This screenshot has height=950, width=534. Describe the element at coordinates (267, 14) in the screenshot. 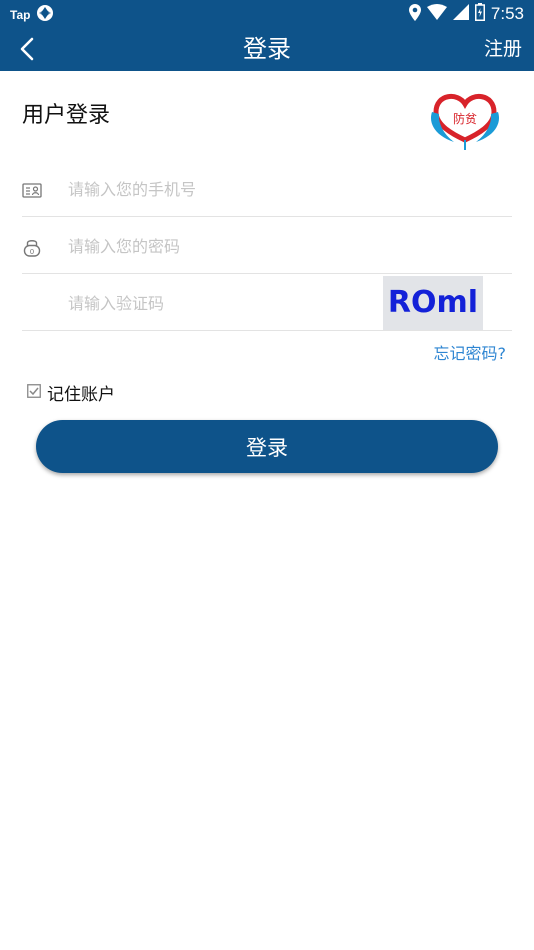

I see `status-bar: Tap 7:53` at that location.